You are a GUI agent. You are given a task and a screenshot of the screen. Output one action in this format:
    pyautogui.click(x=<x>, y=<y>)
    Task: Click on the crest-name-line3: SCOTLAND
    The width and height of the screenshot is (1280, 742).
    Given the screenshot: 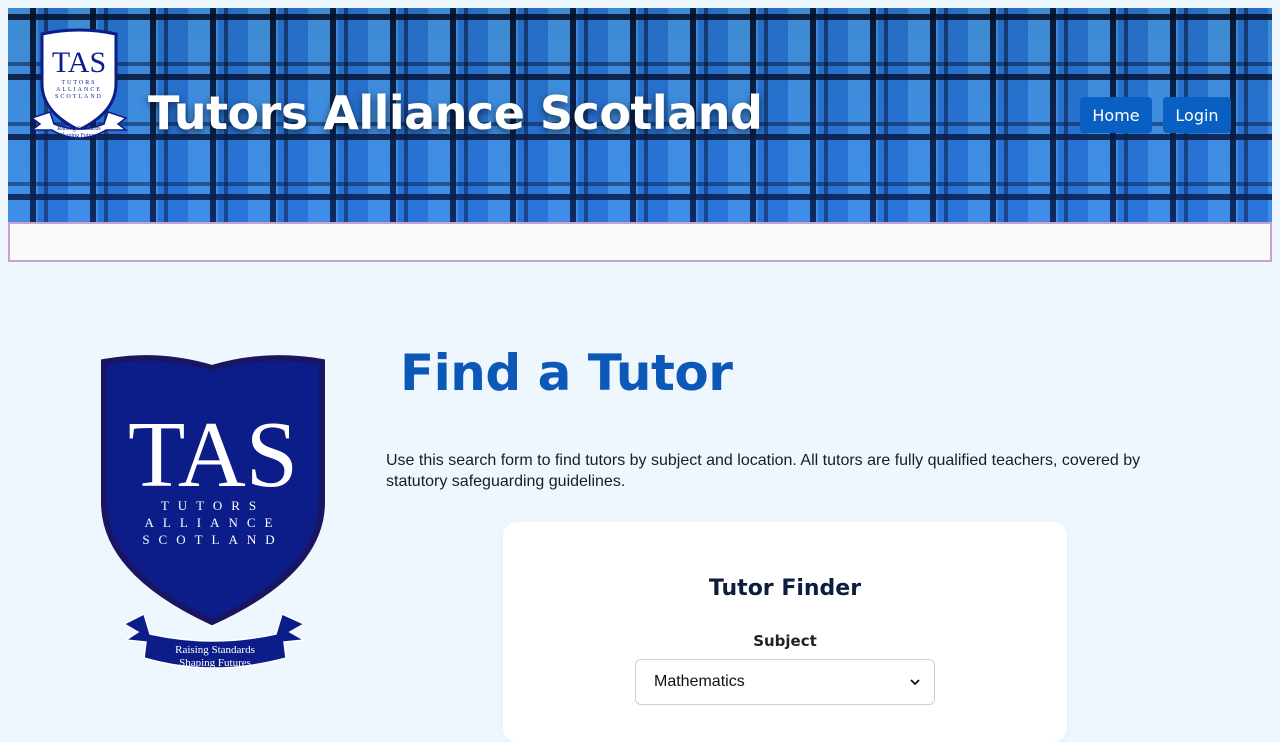 What is the action you would take?
    pyautogui.click(x=212, y=539)
    